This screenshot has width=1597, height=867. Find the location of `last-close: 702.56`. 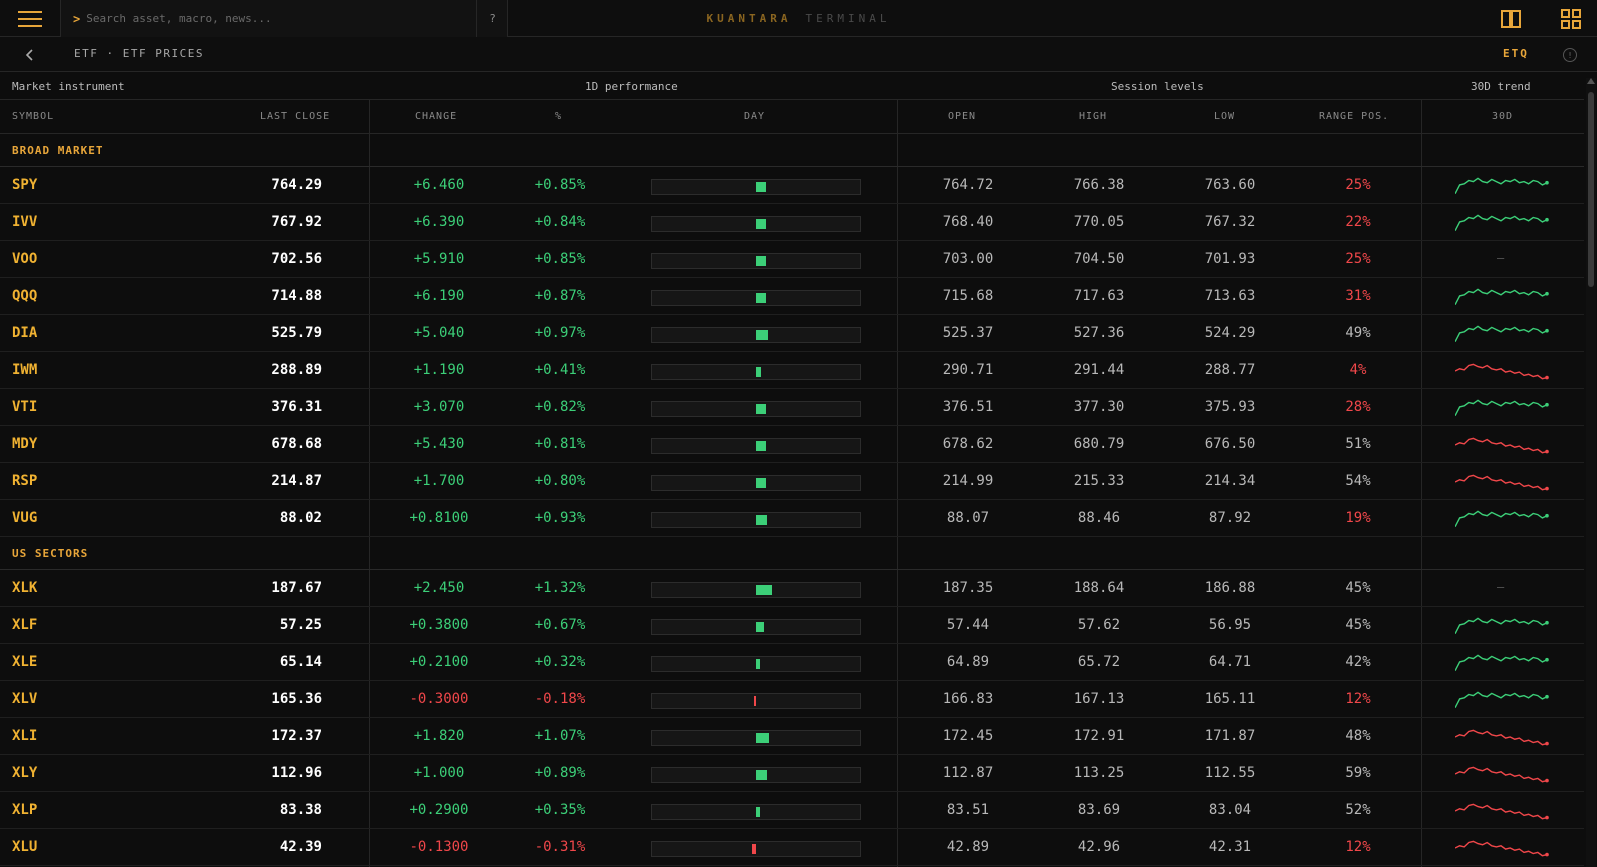

last-close: 702.56 is located at coordinates (296, 259).